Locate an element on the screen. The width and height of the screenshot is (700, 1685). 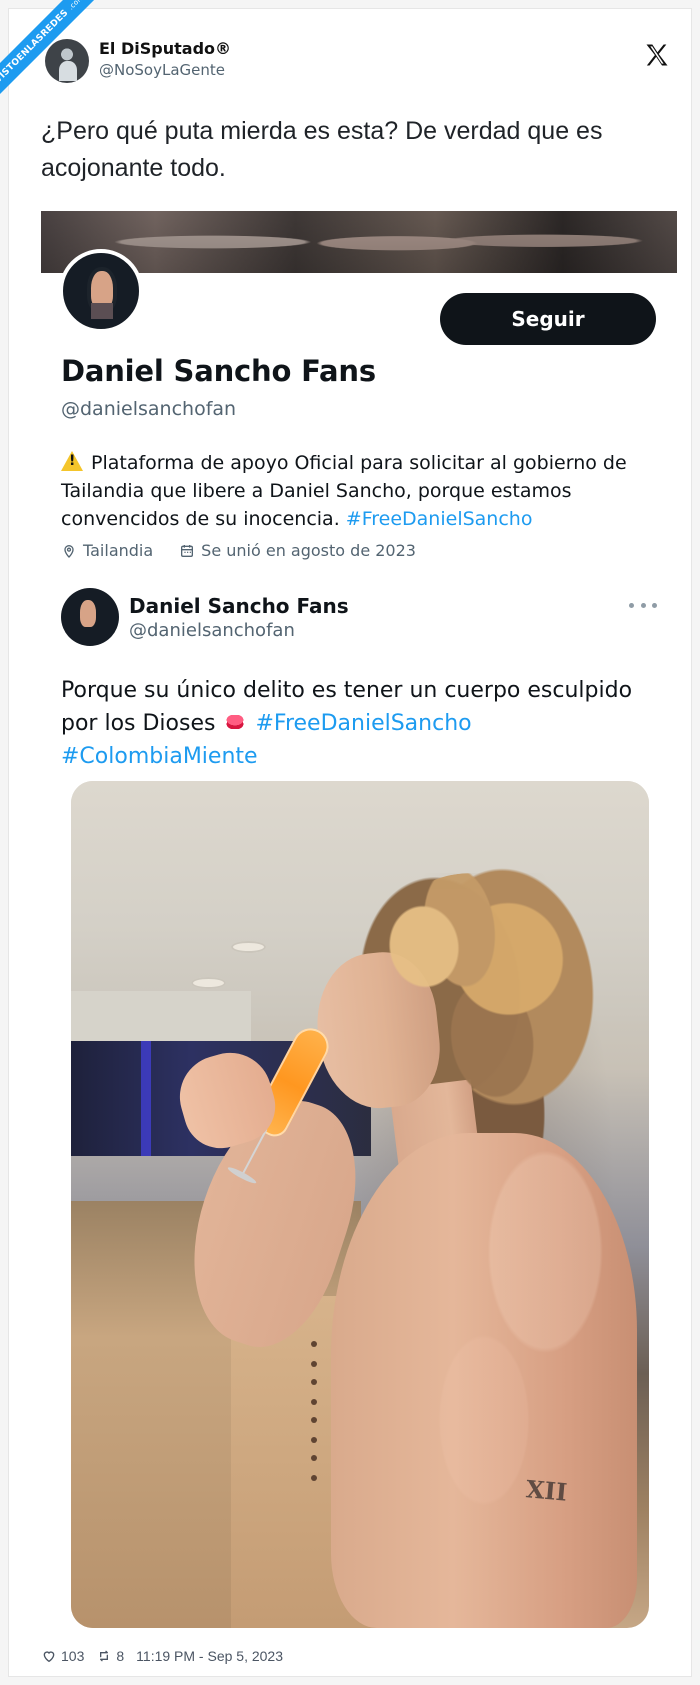
location-pin-icon is located at coordinates (69, 551).